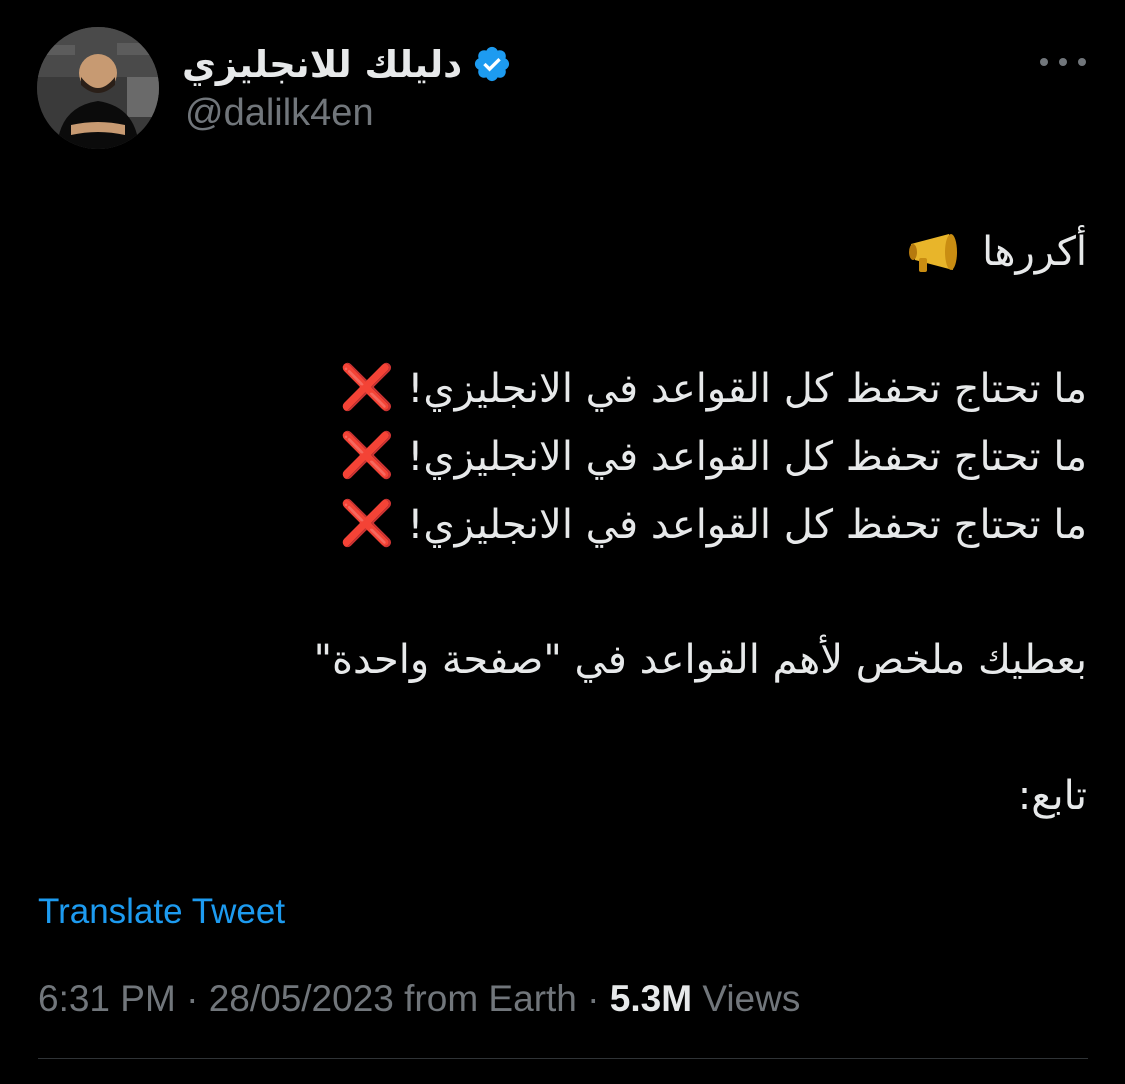 This screenshot has width=1125, height=1084. Describe the element at coordinates (107, 998) in the screenshot. I see `tweet-time: 6:31 PM` at that location.